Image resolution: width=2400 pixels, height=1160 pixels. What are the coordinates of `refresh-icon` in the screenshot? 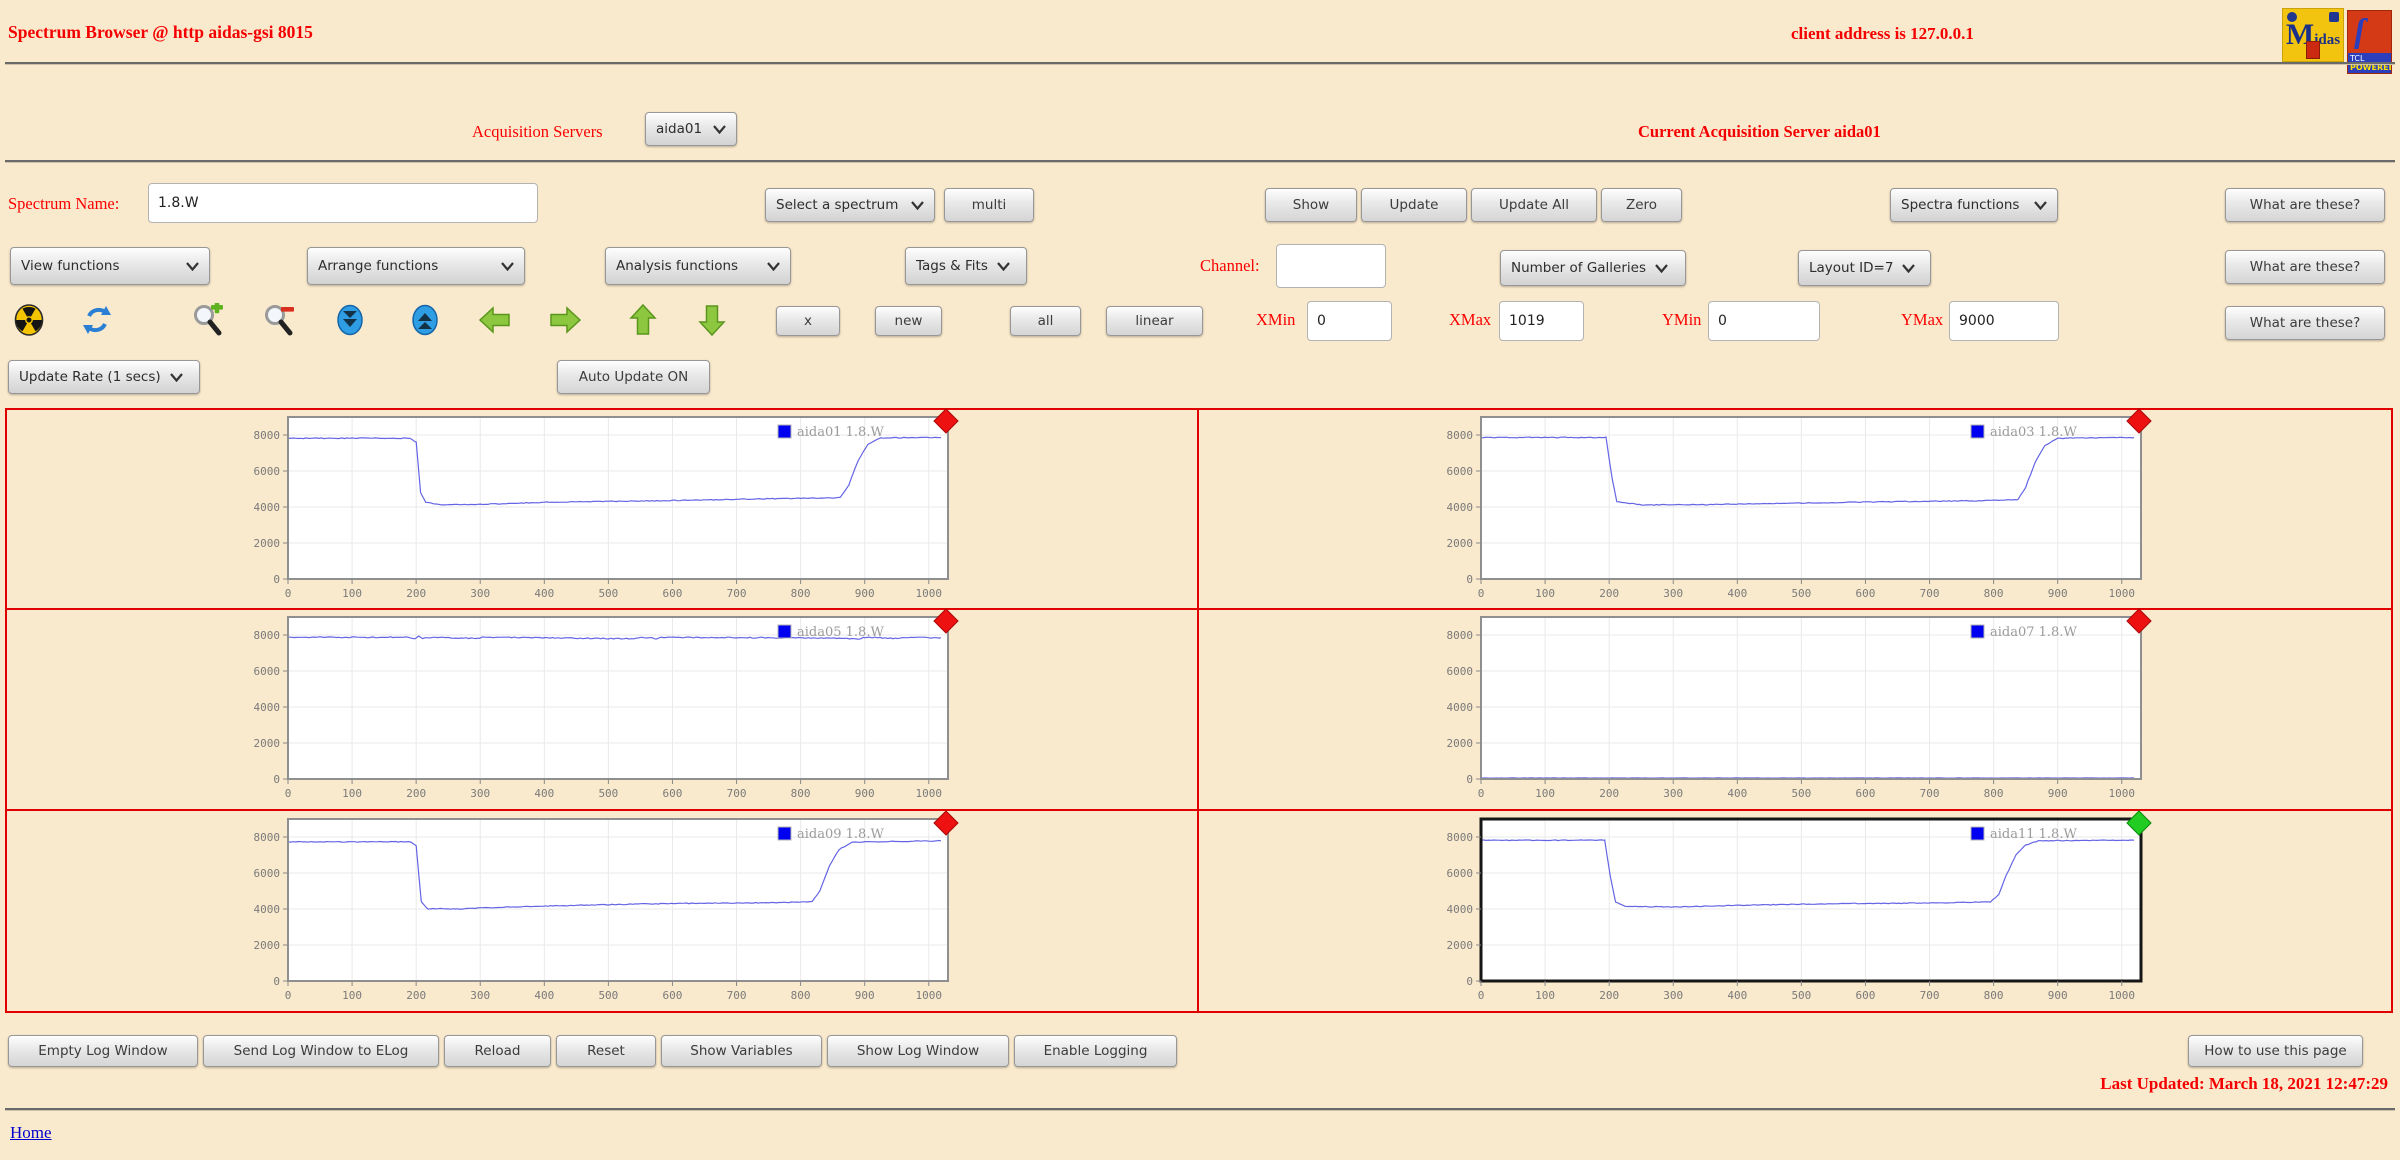 It's located at (97, 320).